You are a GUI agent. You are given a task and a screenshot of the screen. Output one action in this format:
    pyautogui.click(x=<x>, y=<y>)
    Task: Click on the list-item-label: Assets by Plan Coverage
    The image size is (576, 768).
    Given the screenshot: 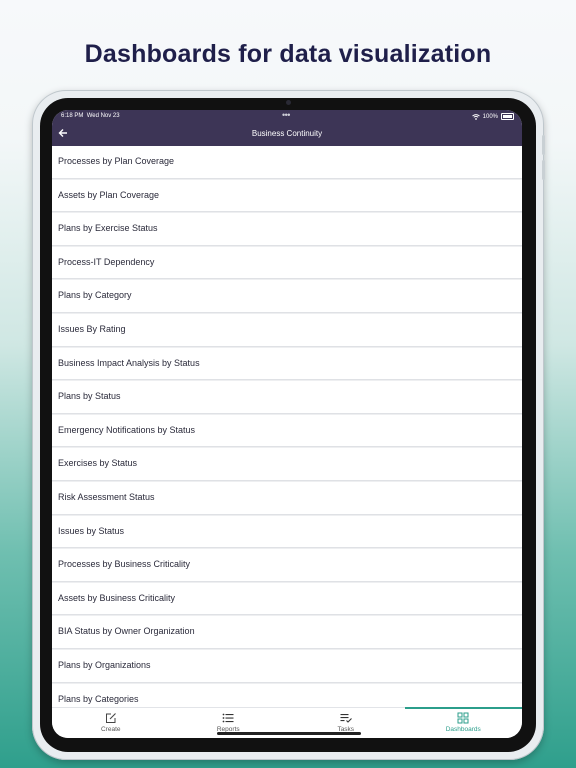 What is the action you would take?
    pyautogui.click(x=109, y=194)
    